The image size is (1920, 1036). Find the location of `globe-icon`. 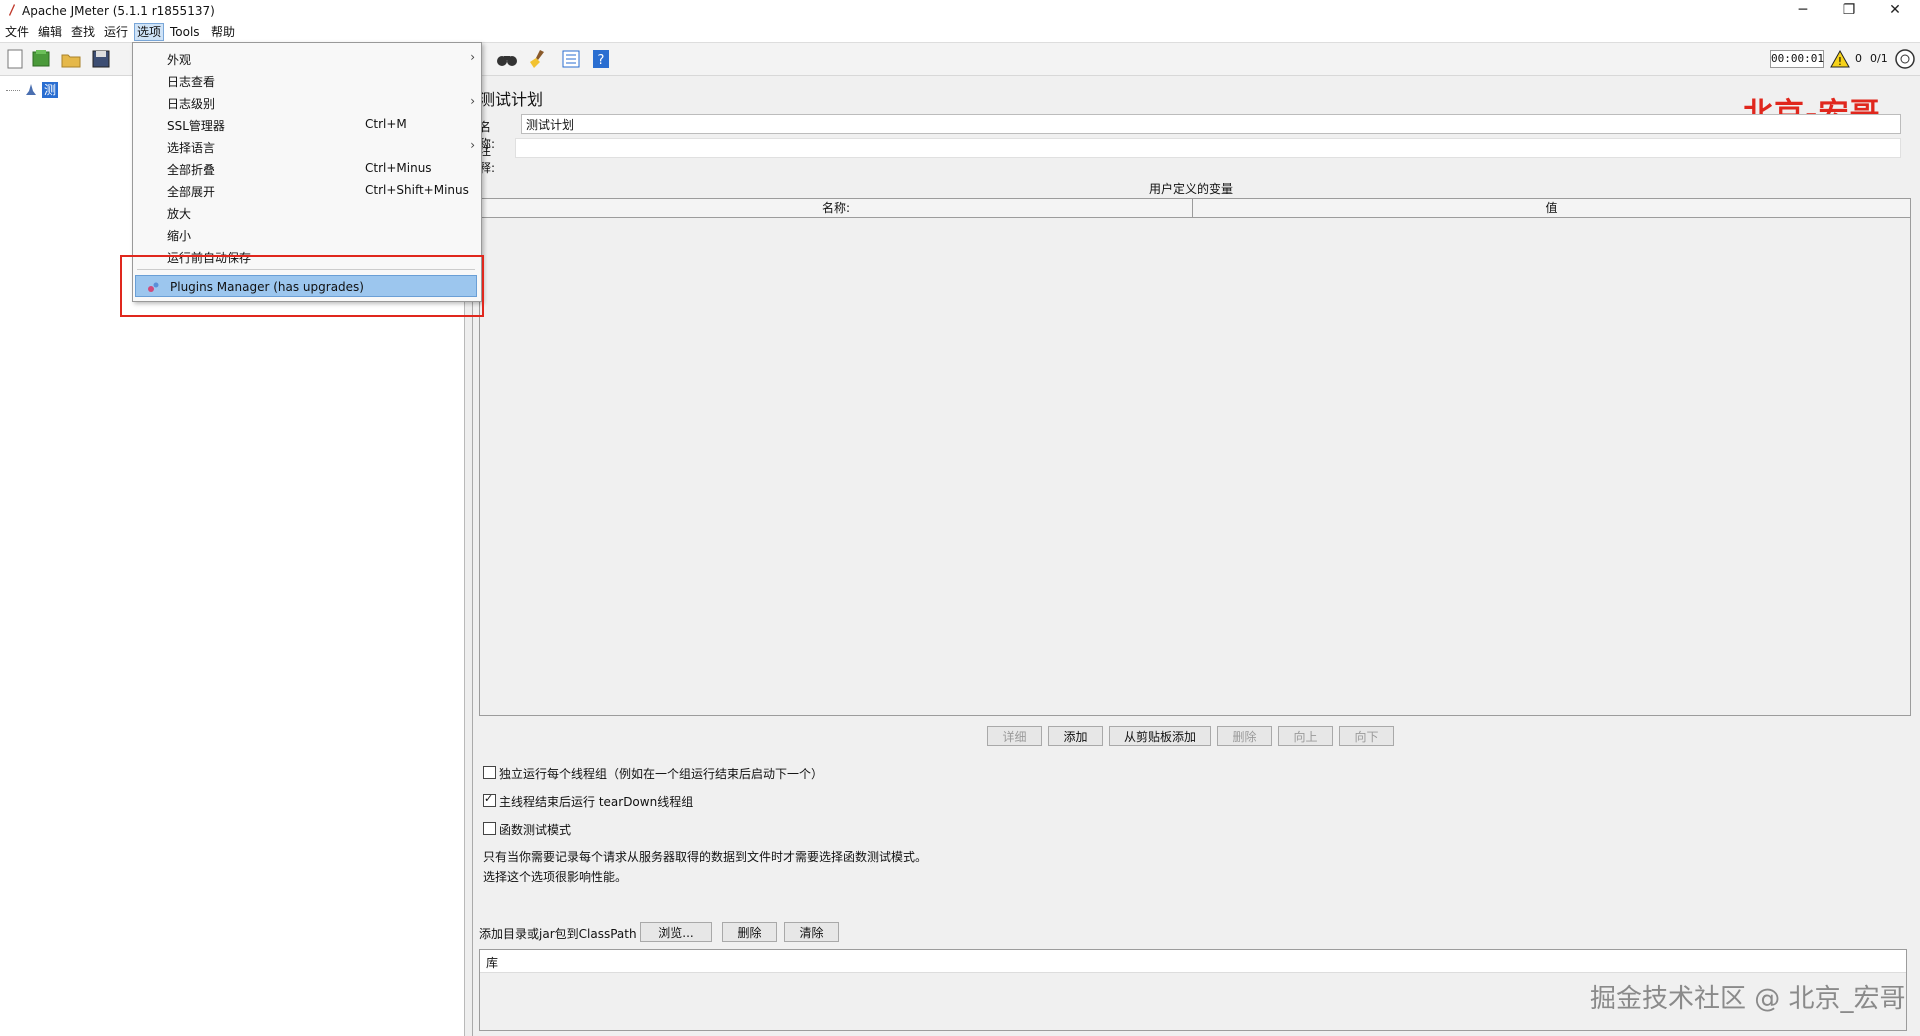

globe-icon is located at coordinates (1905, 59).